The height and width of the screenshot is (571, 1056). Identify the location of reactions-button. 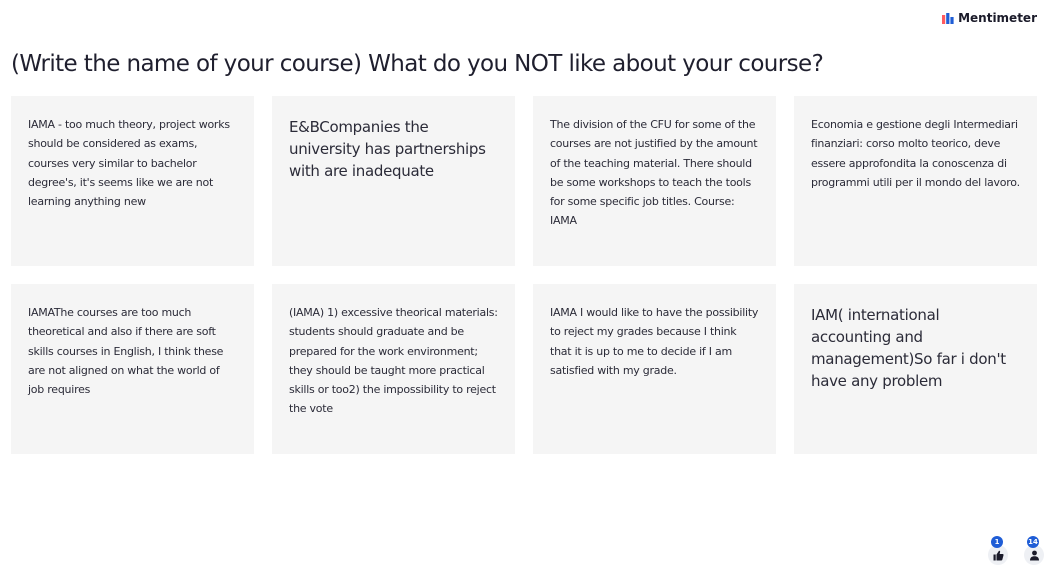
(998, 555).